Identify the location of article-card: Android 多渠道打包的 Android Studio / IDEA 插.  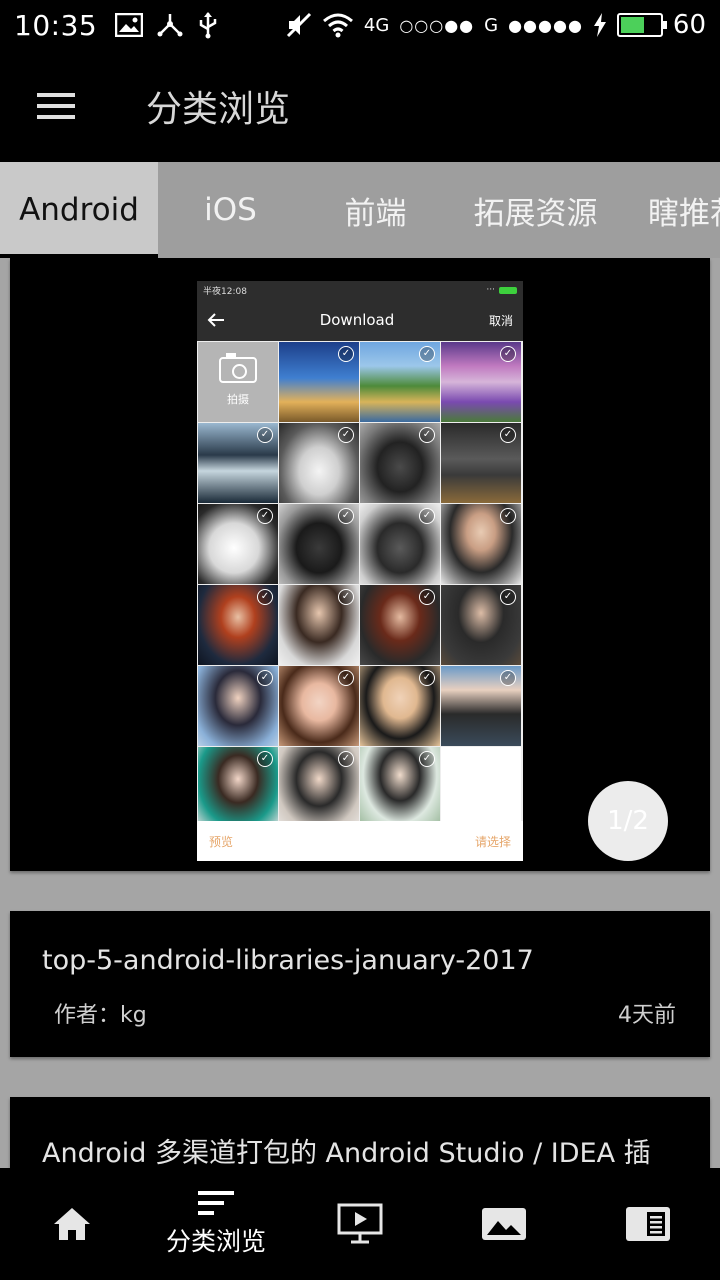
(360, 1132).